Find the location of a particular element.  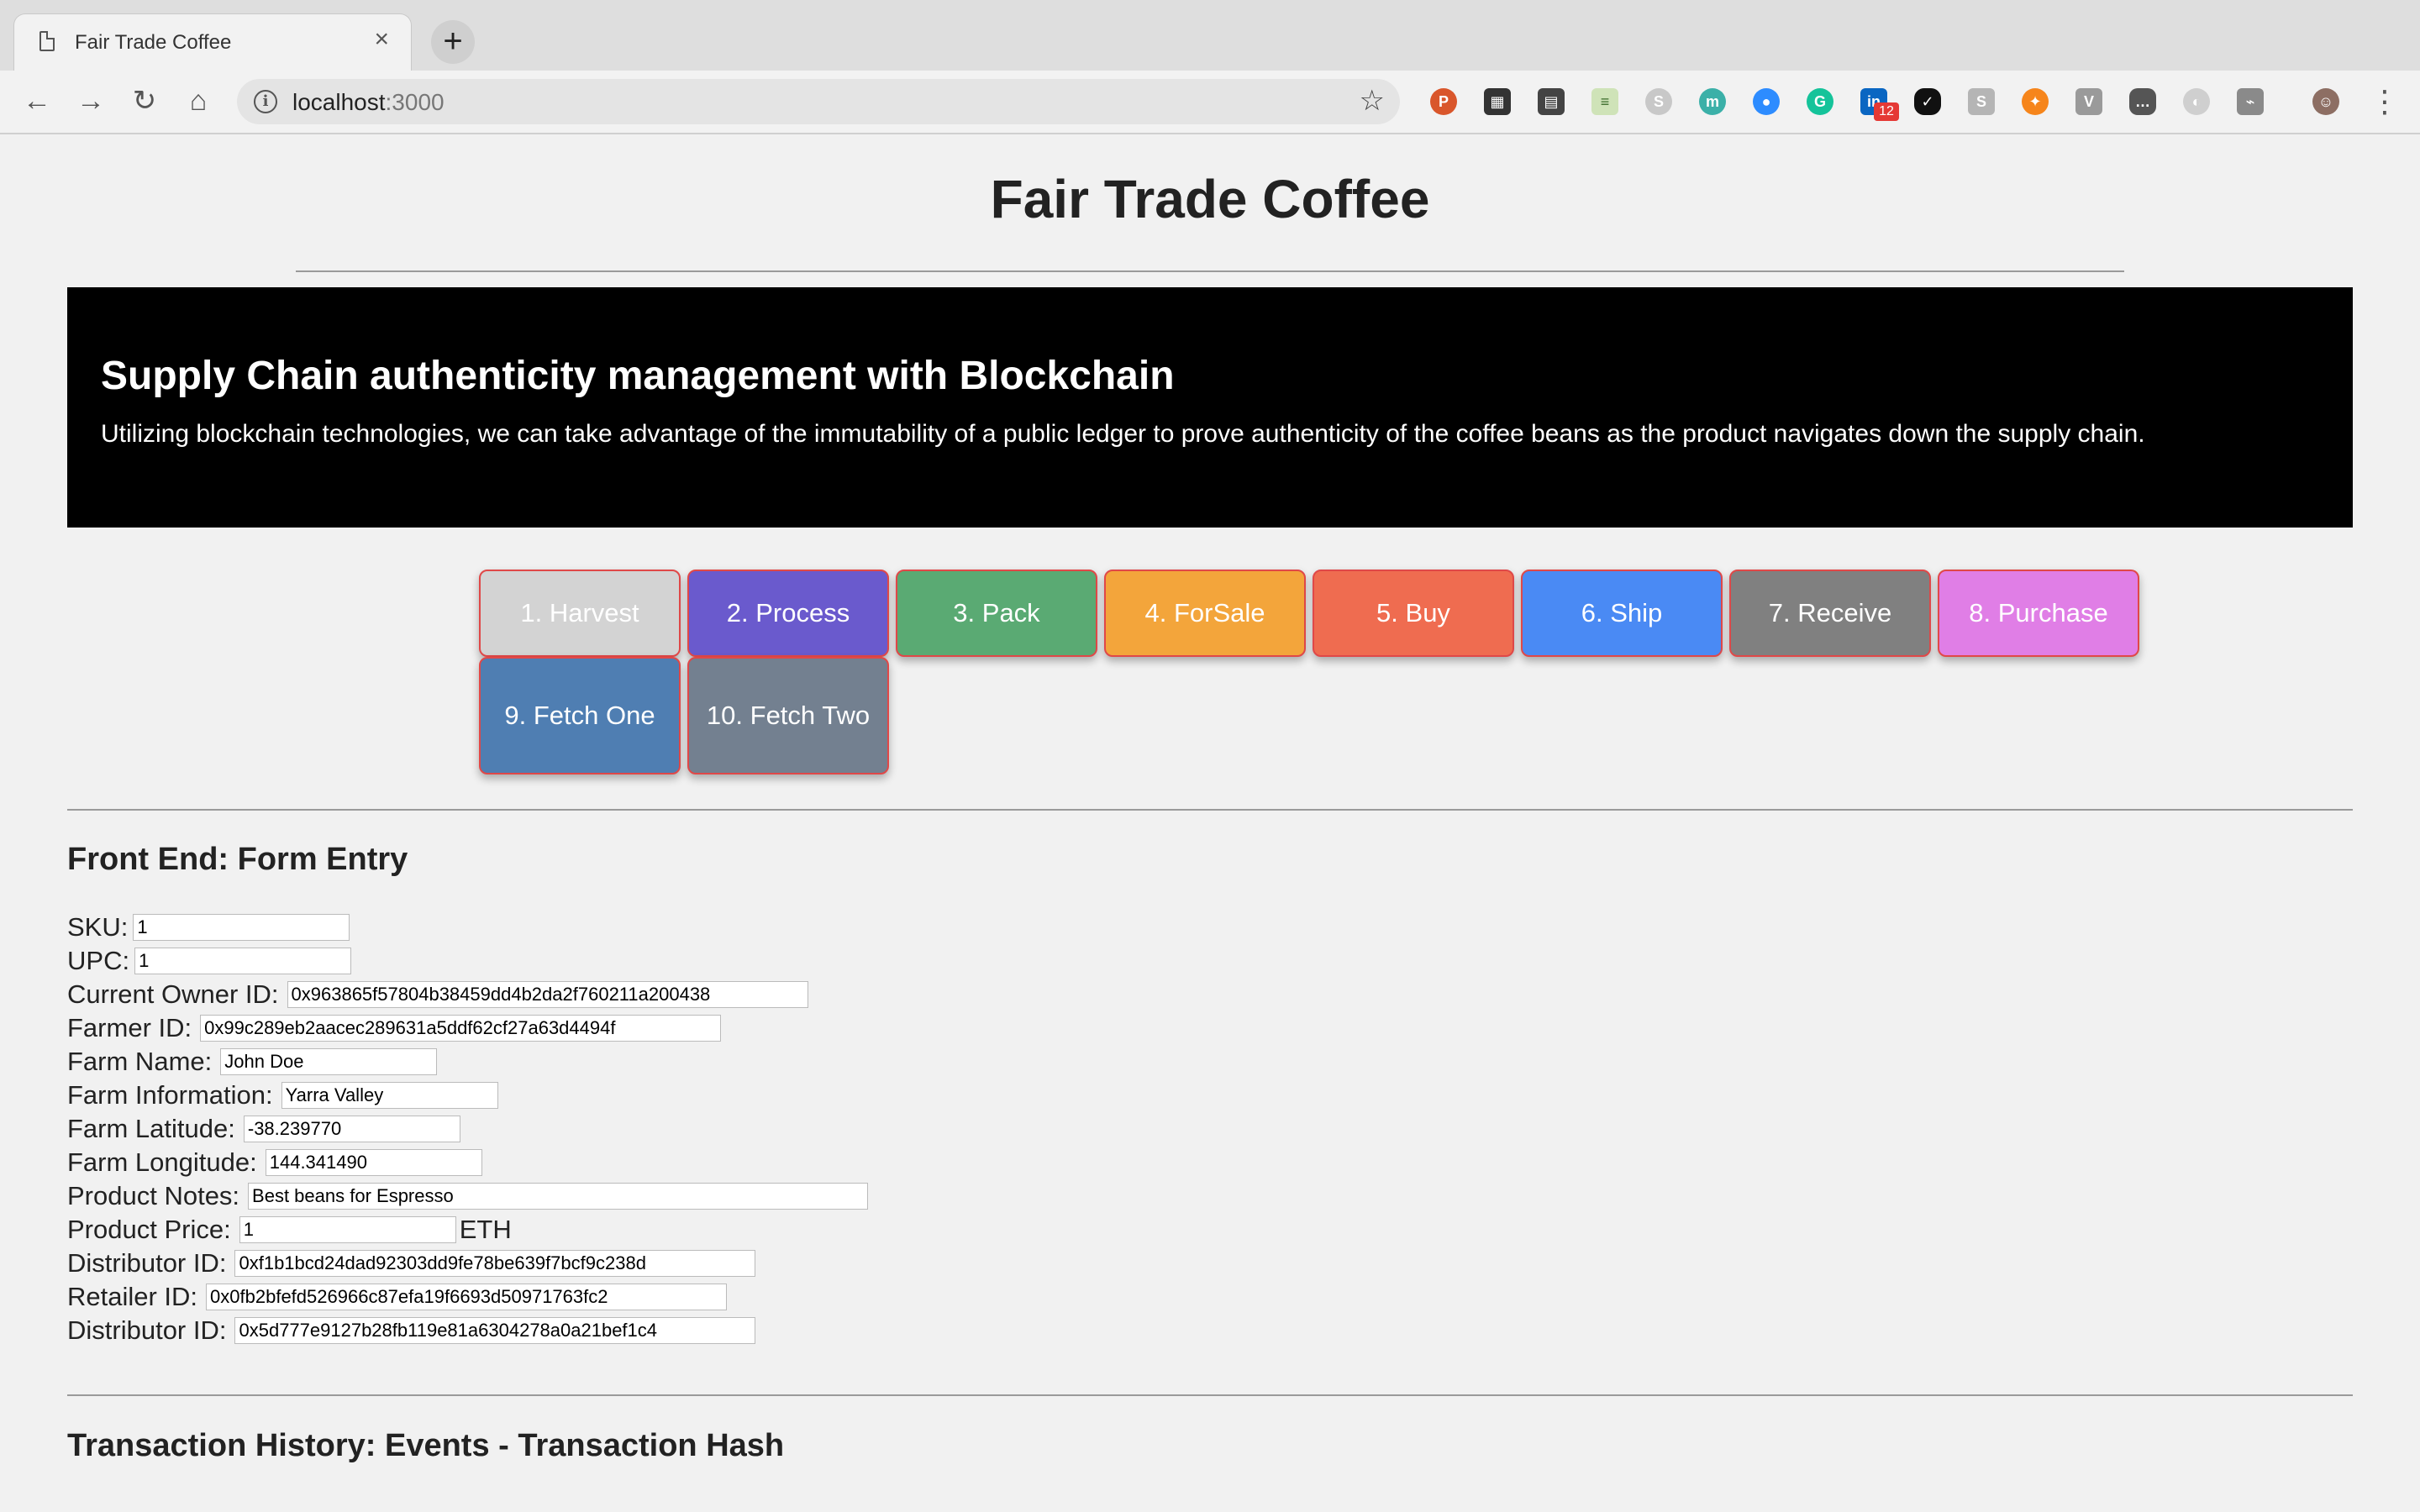

browser-tab: Fair Trade Coffee × is located at coordinates (212, 42).